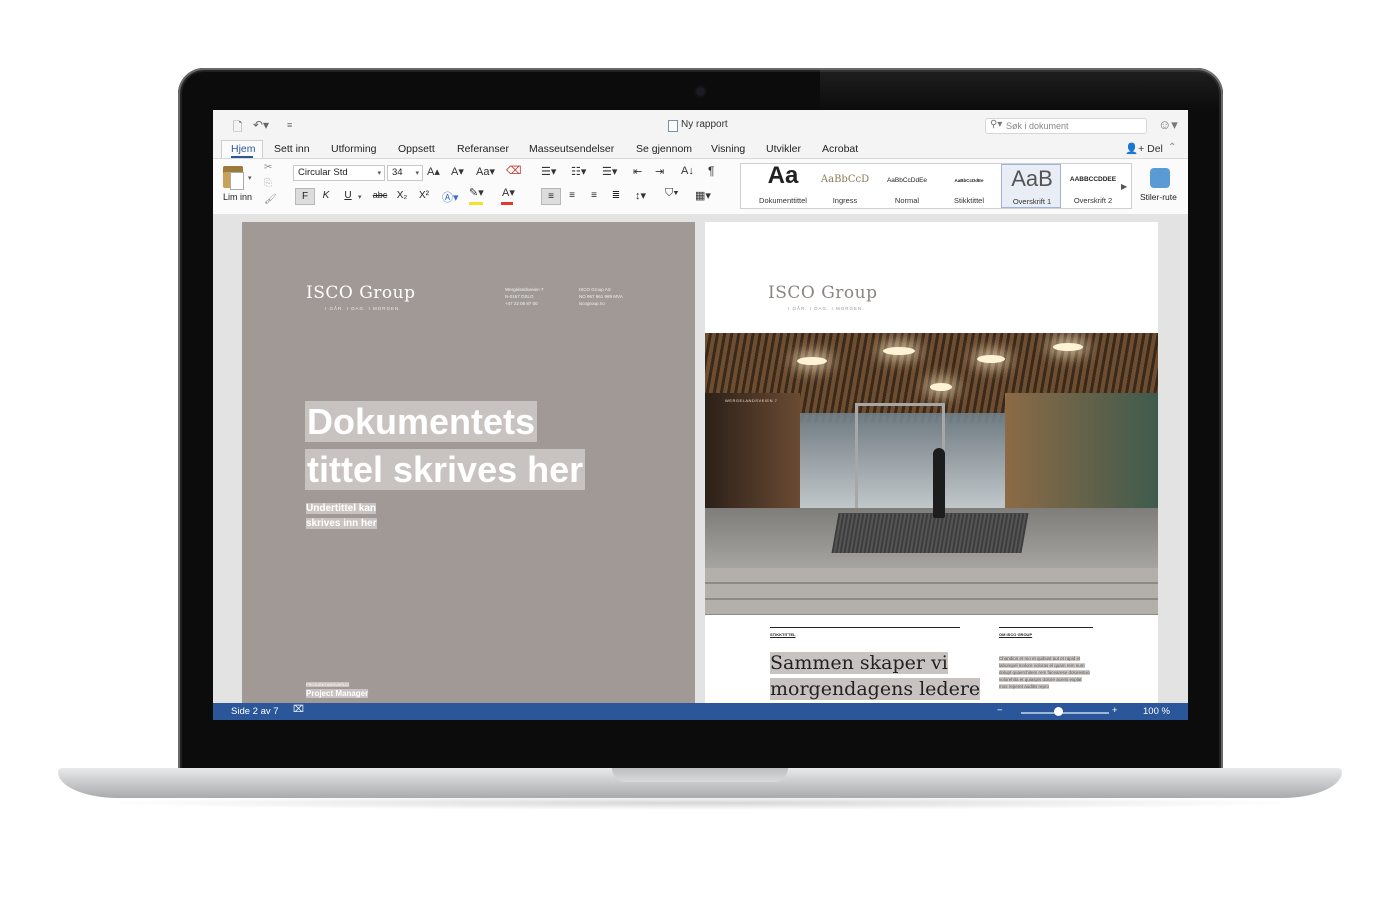  I want to click on project-label: PROSJEKTANSVARLIG, so click(328, 684).